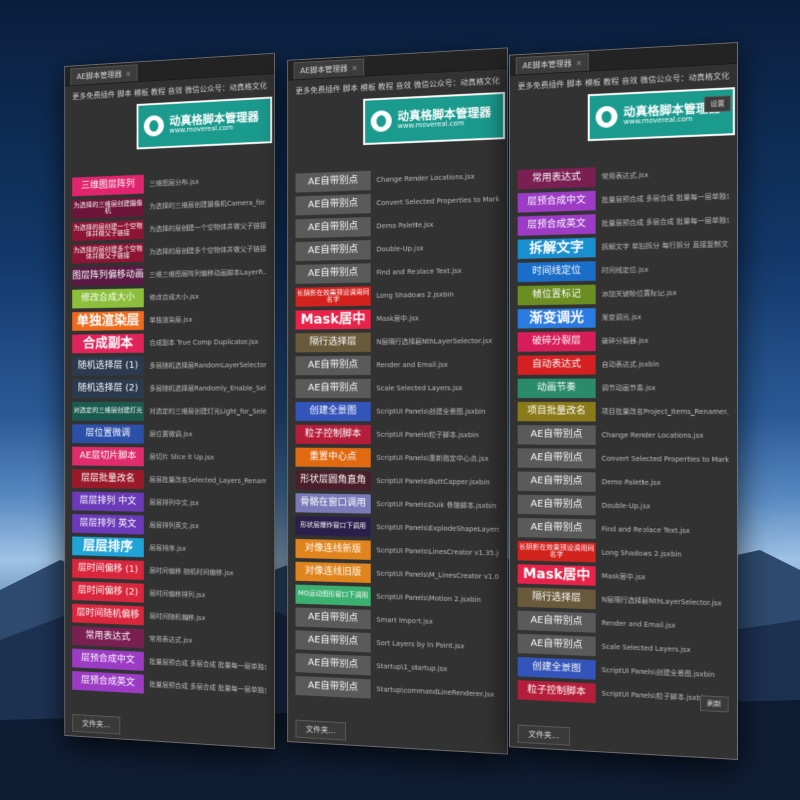  Describe the element at coordinates (556, 341) in the screenshot. I see `script-button: 破碎分裂层` at that location.